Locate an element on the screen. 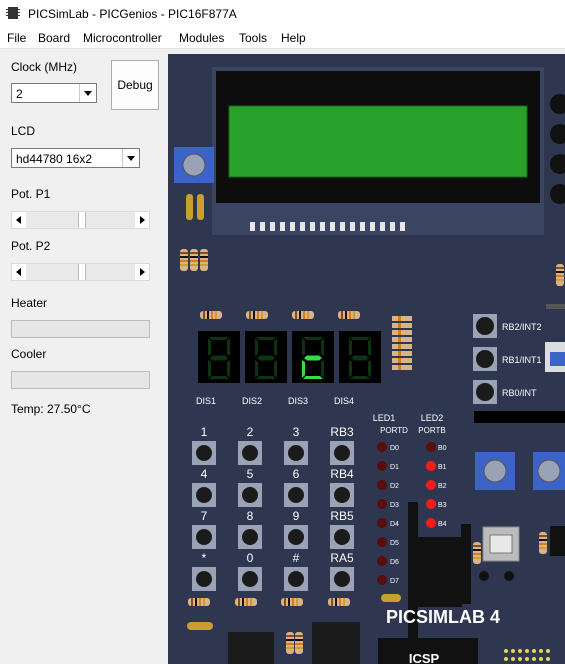  pot1-thumb is located at coordinates (81, 220).